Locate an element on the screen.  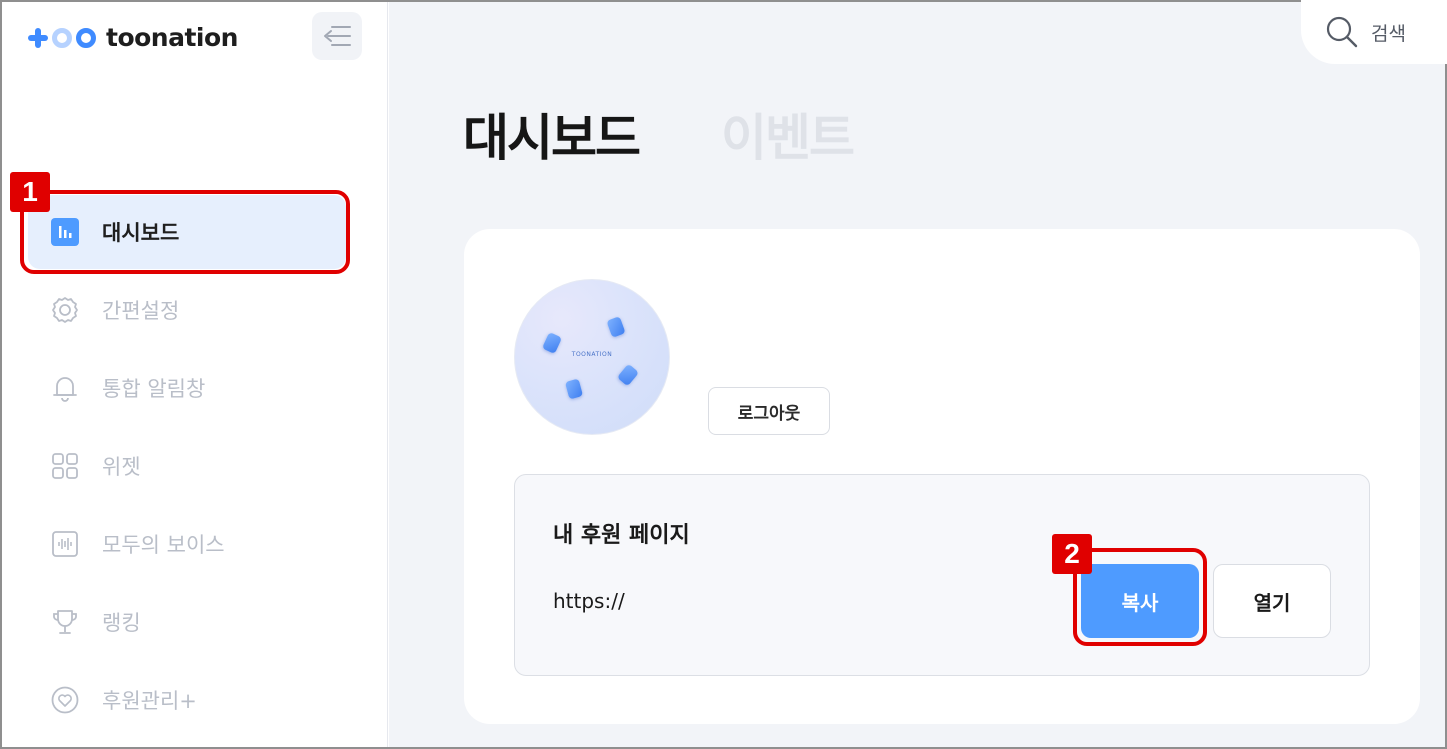
sidebar-item-label: 모두의 보이스 is located at coordinates (163, 545).